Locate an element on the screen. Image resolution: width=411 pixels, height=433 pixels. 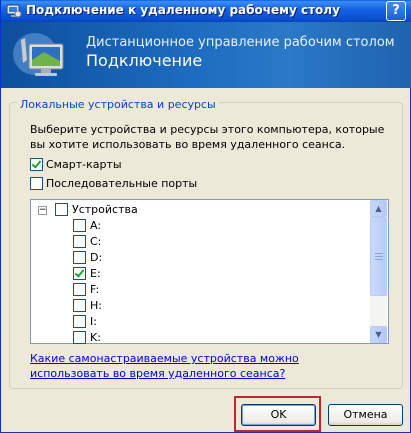
drive-label: I: is located at coordinates (93, 321).